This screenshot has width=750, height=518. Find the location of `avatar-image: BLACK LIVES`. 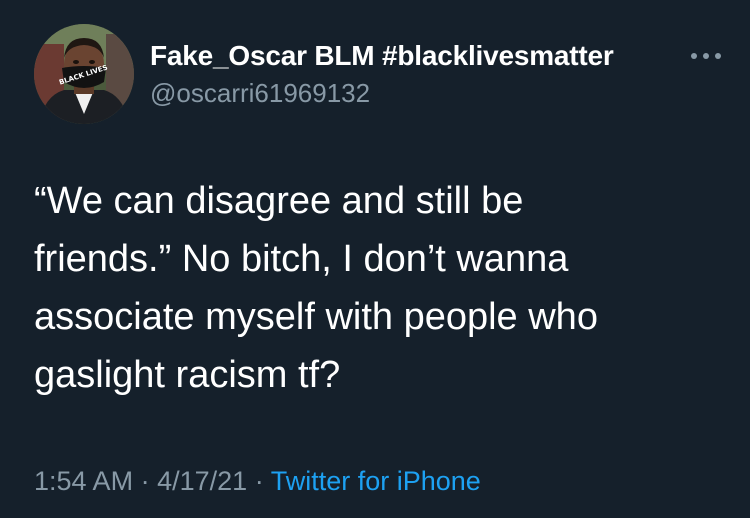

avatar-image: BLACK LIVES is located at coordinates (84, 74).